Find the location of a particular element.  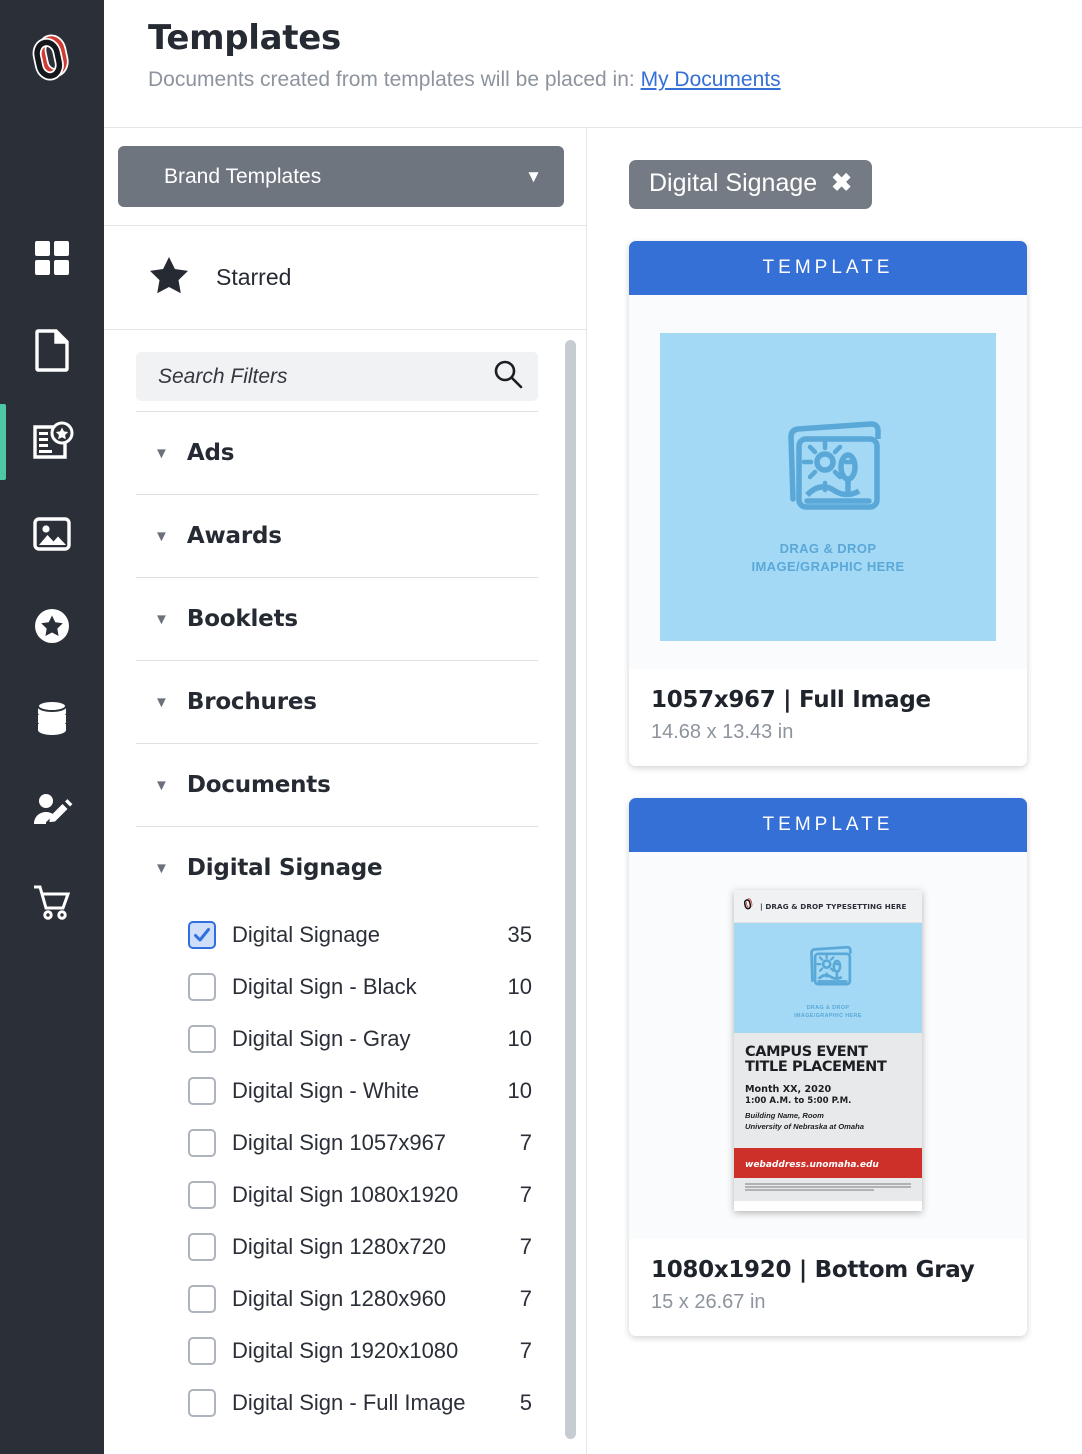

filter-category-header: ▼ Digital Signage is located at coordinates (337, 868).